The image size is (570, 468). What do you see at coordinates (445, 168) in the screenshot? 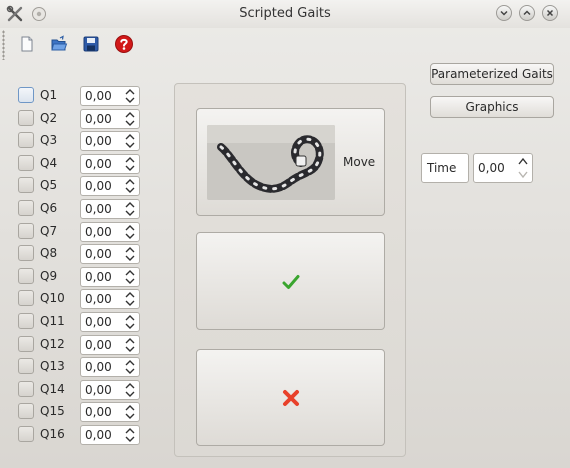
I see `time-label-box: Time` at bounding box center [445, 168].